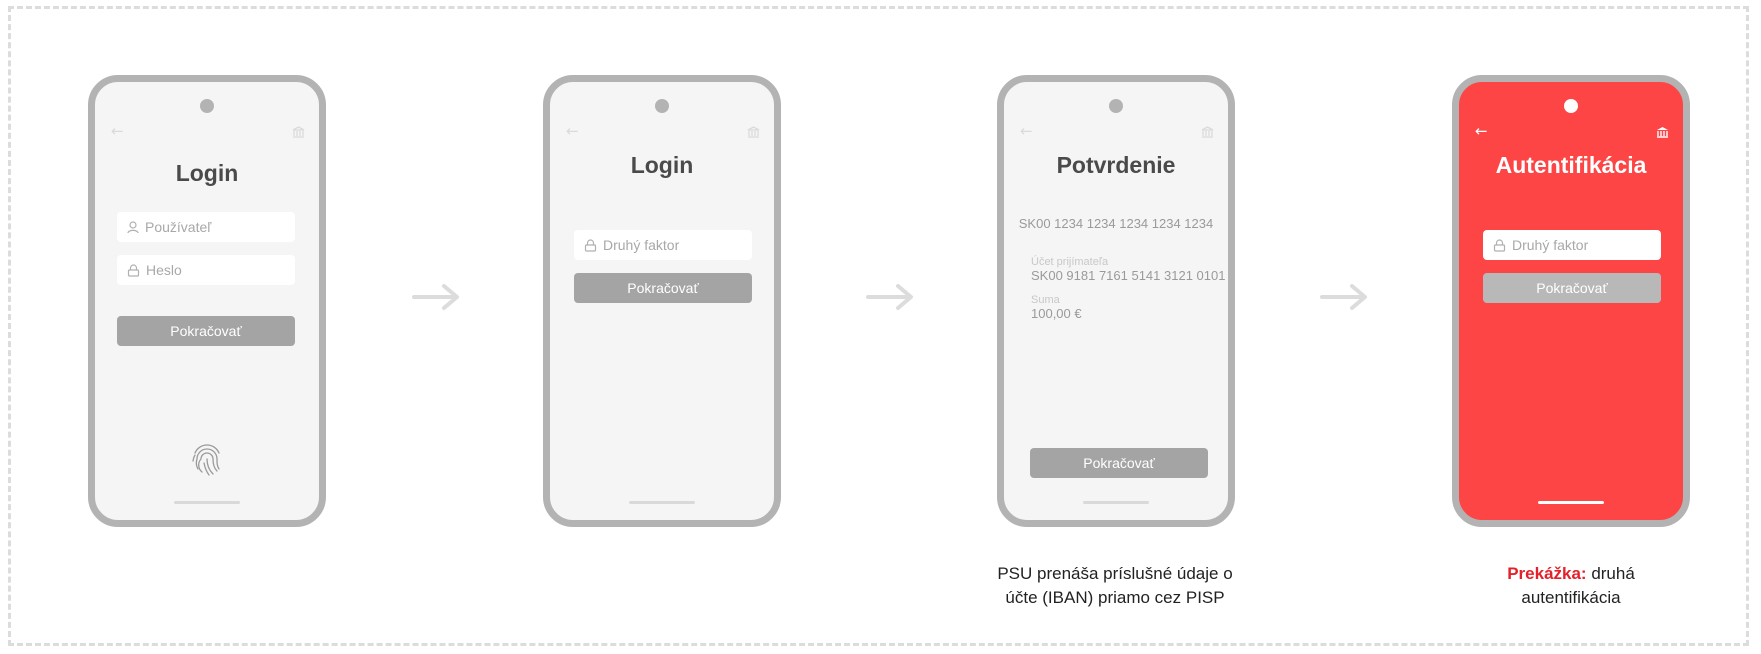 The image size is (1761, 654). Describe the element at coordinates (1045, 300) in the screenshot. I see `amount-label: Suma` at that location.